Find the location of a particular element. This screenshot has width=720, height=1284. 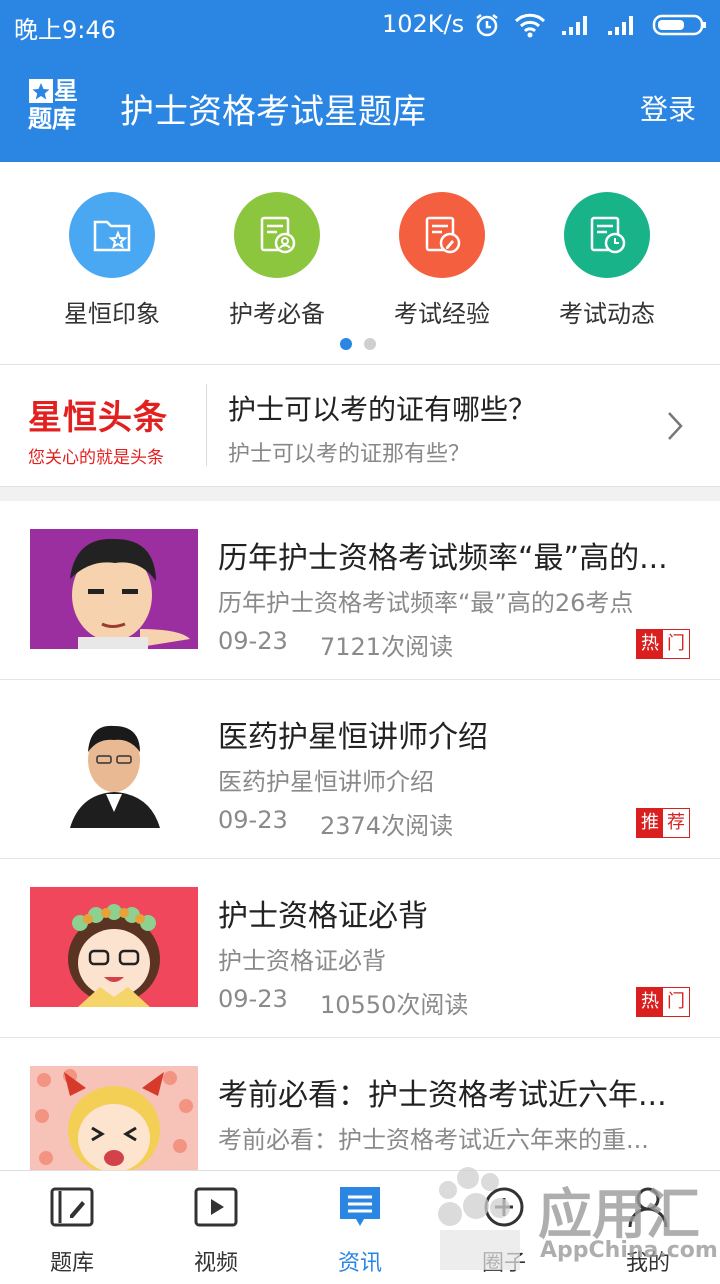

circle-plus-icon is located at coordinates (504, 1207).